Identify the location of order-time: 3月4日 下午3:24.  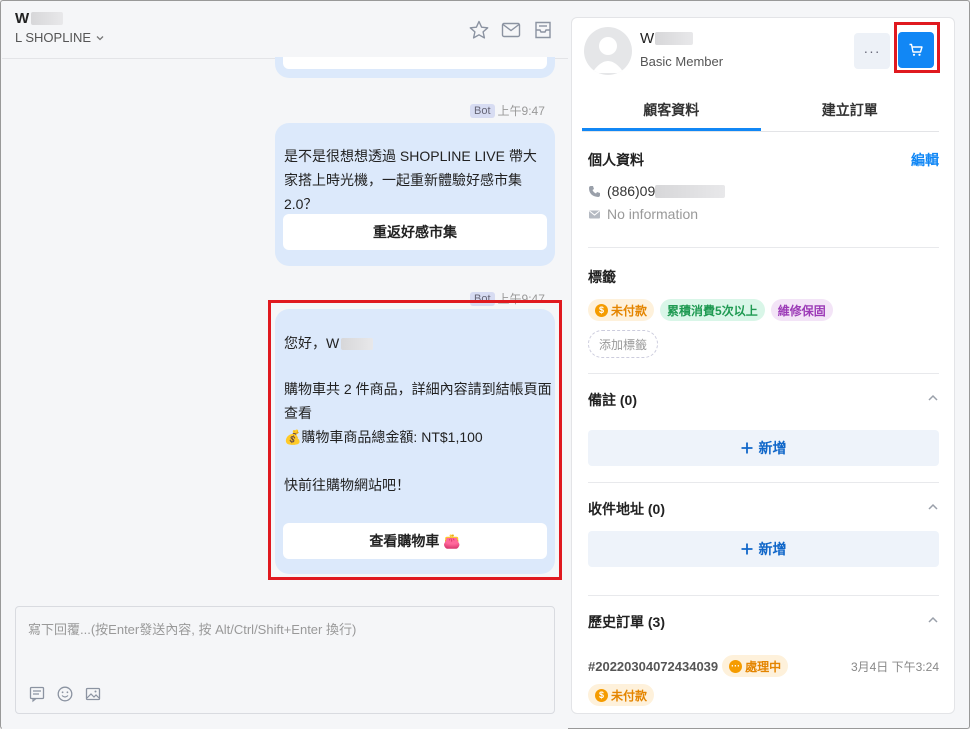
(894, 666).